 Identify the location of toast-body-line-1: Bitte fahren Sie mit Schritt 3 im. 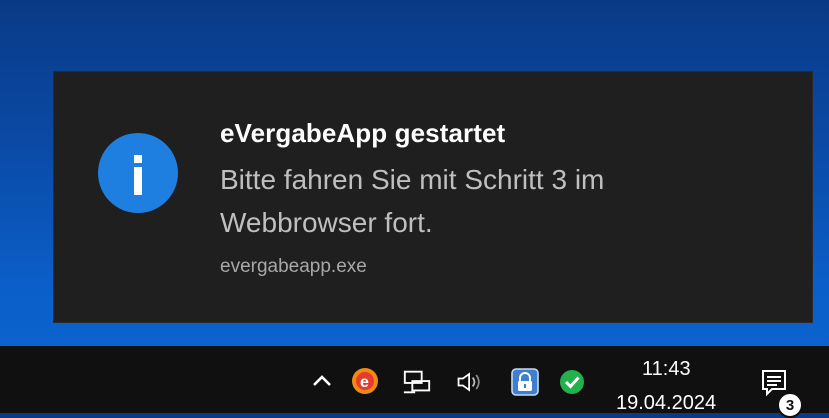
(412, 179).